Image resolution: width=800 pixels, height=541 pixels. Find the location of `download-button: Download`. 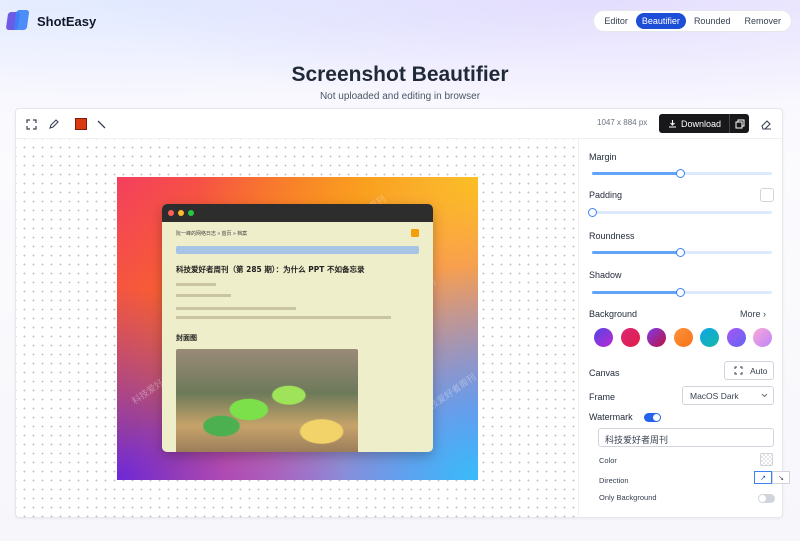

download-button: Download is located at coordinates (694, 123).